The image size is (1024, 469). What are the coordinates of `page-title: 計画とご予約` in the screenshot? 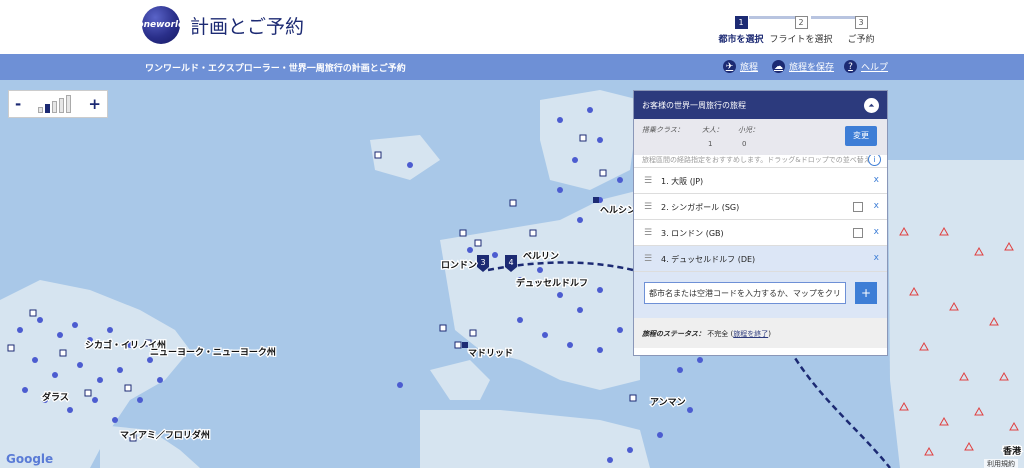 It's located at (247, 27).